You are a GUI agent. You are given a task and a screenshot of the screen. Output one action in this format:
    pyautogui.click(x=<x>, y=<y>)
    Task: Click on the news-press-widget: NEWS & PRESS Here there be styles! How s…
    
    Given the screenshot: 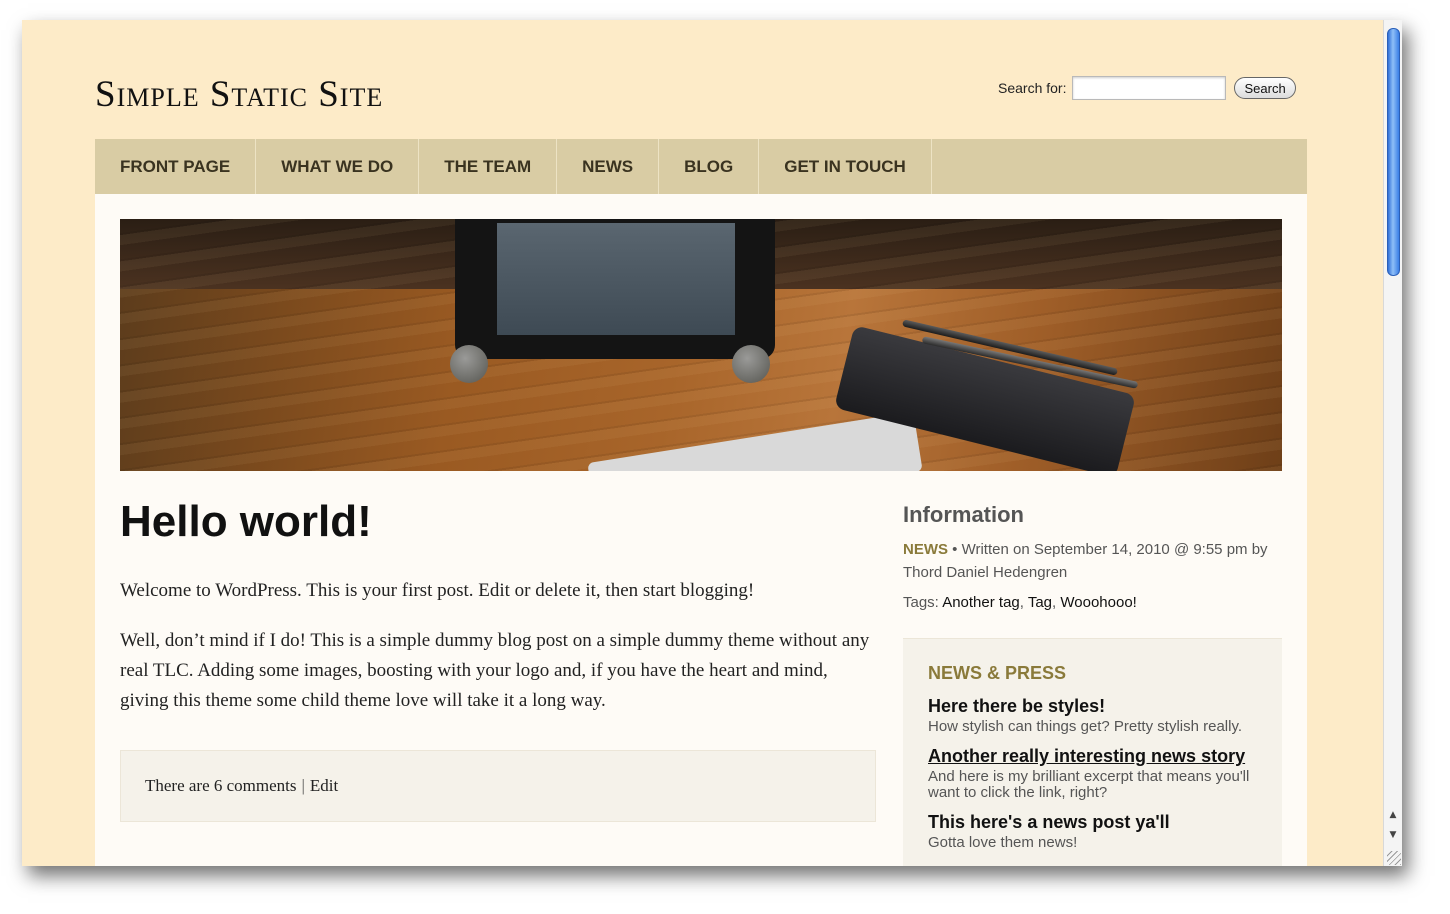 What is the action you would take?
    pyautogui.click(x=1092, y=752)
    